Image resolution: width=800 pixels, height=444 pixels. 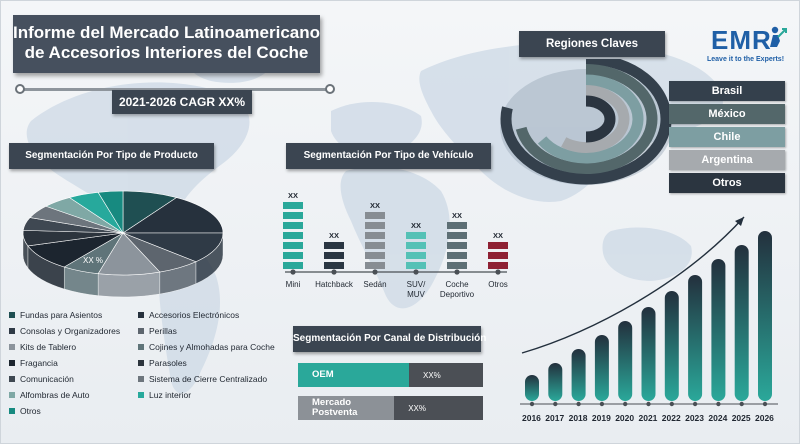 I want to click on legend-label: Accesorios Electrónicos, so click(x=194, y=315).